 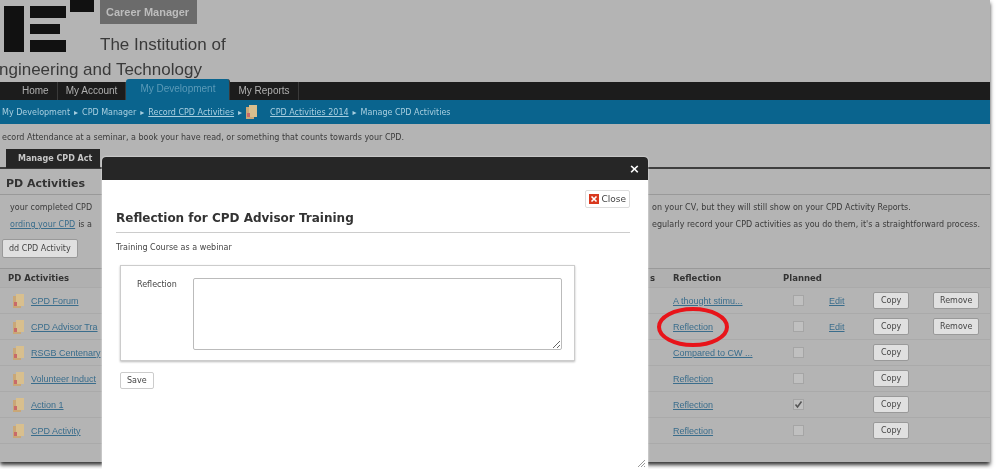 What do you see at coordinates (66, 352) in the screenshot?
I see `activity-link: RSGB Centenary` at bounding box center [66, 352].